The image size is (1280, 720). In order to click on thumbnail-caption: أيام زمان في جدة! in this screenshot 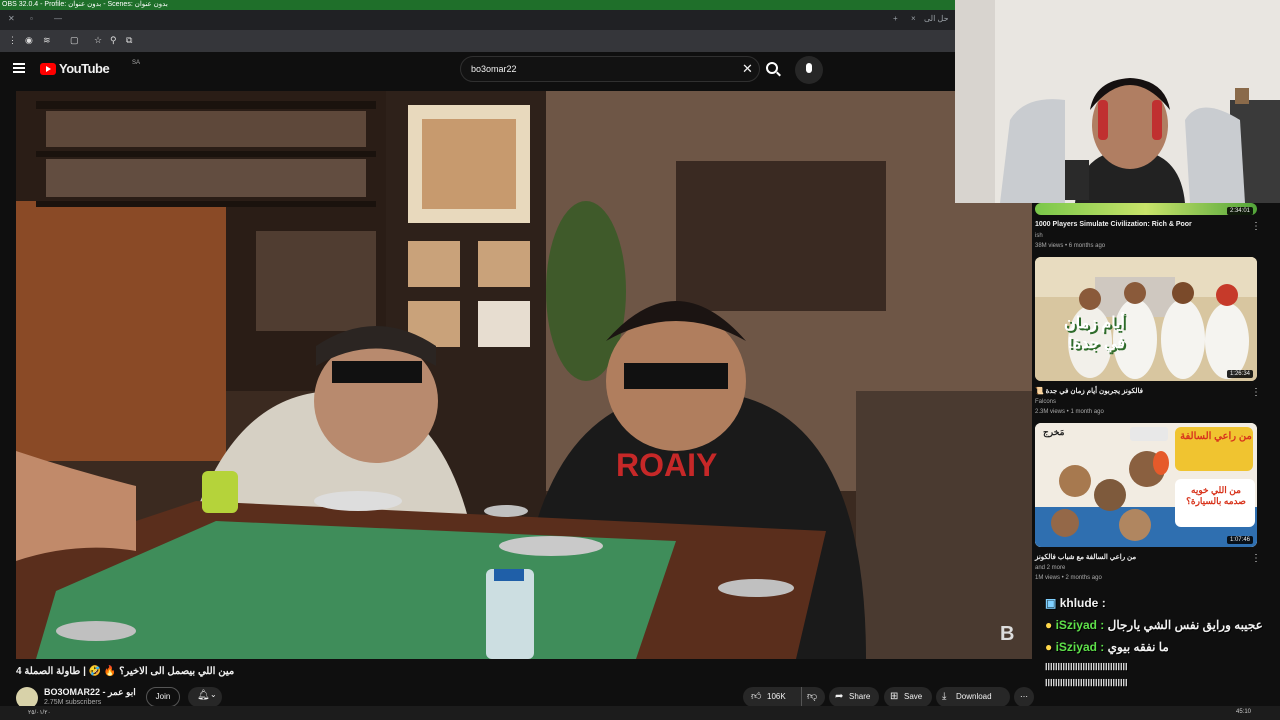, I will do `click(1094, 333)`.